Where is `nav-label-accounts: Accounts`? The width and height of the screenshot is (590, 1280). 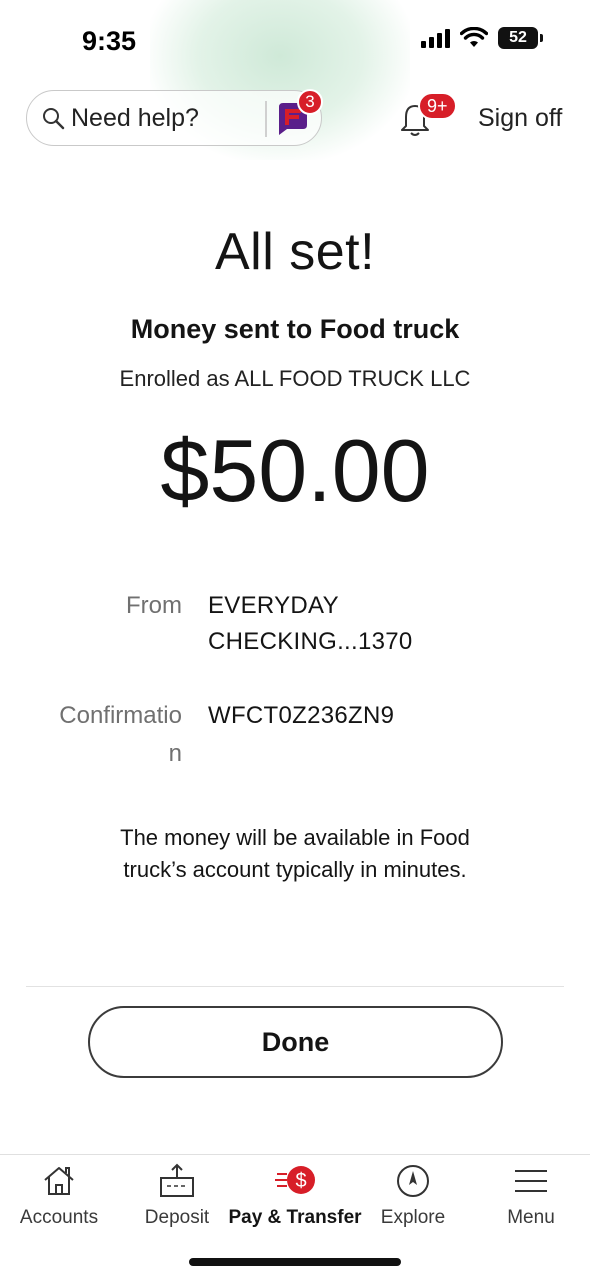
nav-label-accounts: Accounts is located at coordinates (59, 1217).